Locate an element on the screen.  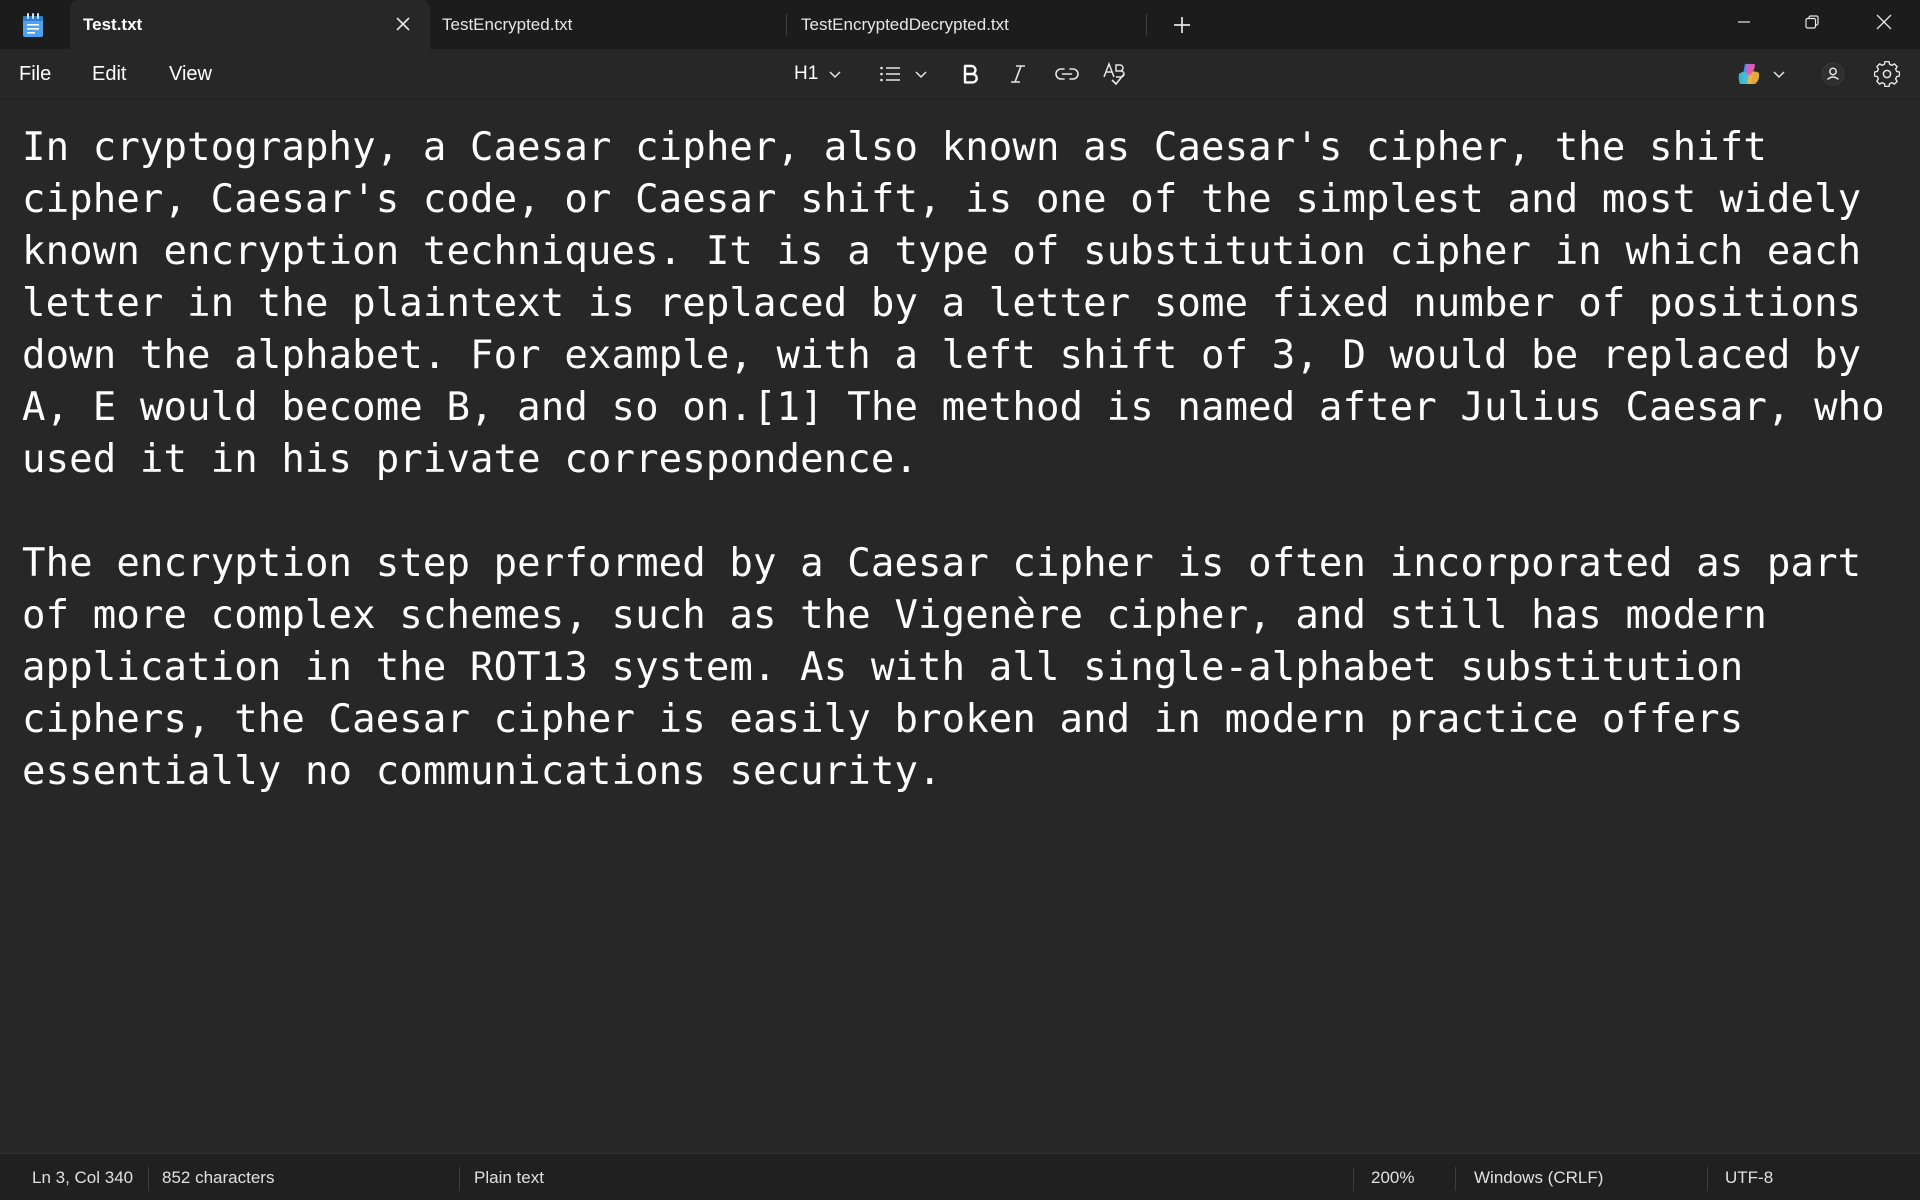
close-window-button is located at coordinates (1884, 22).